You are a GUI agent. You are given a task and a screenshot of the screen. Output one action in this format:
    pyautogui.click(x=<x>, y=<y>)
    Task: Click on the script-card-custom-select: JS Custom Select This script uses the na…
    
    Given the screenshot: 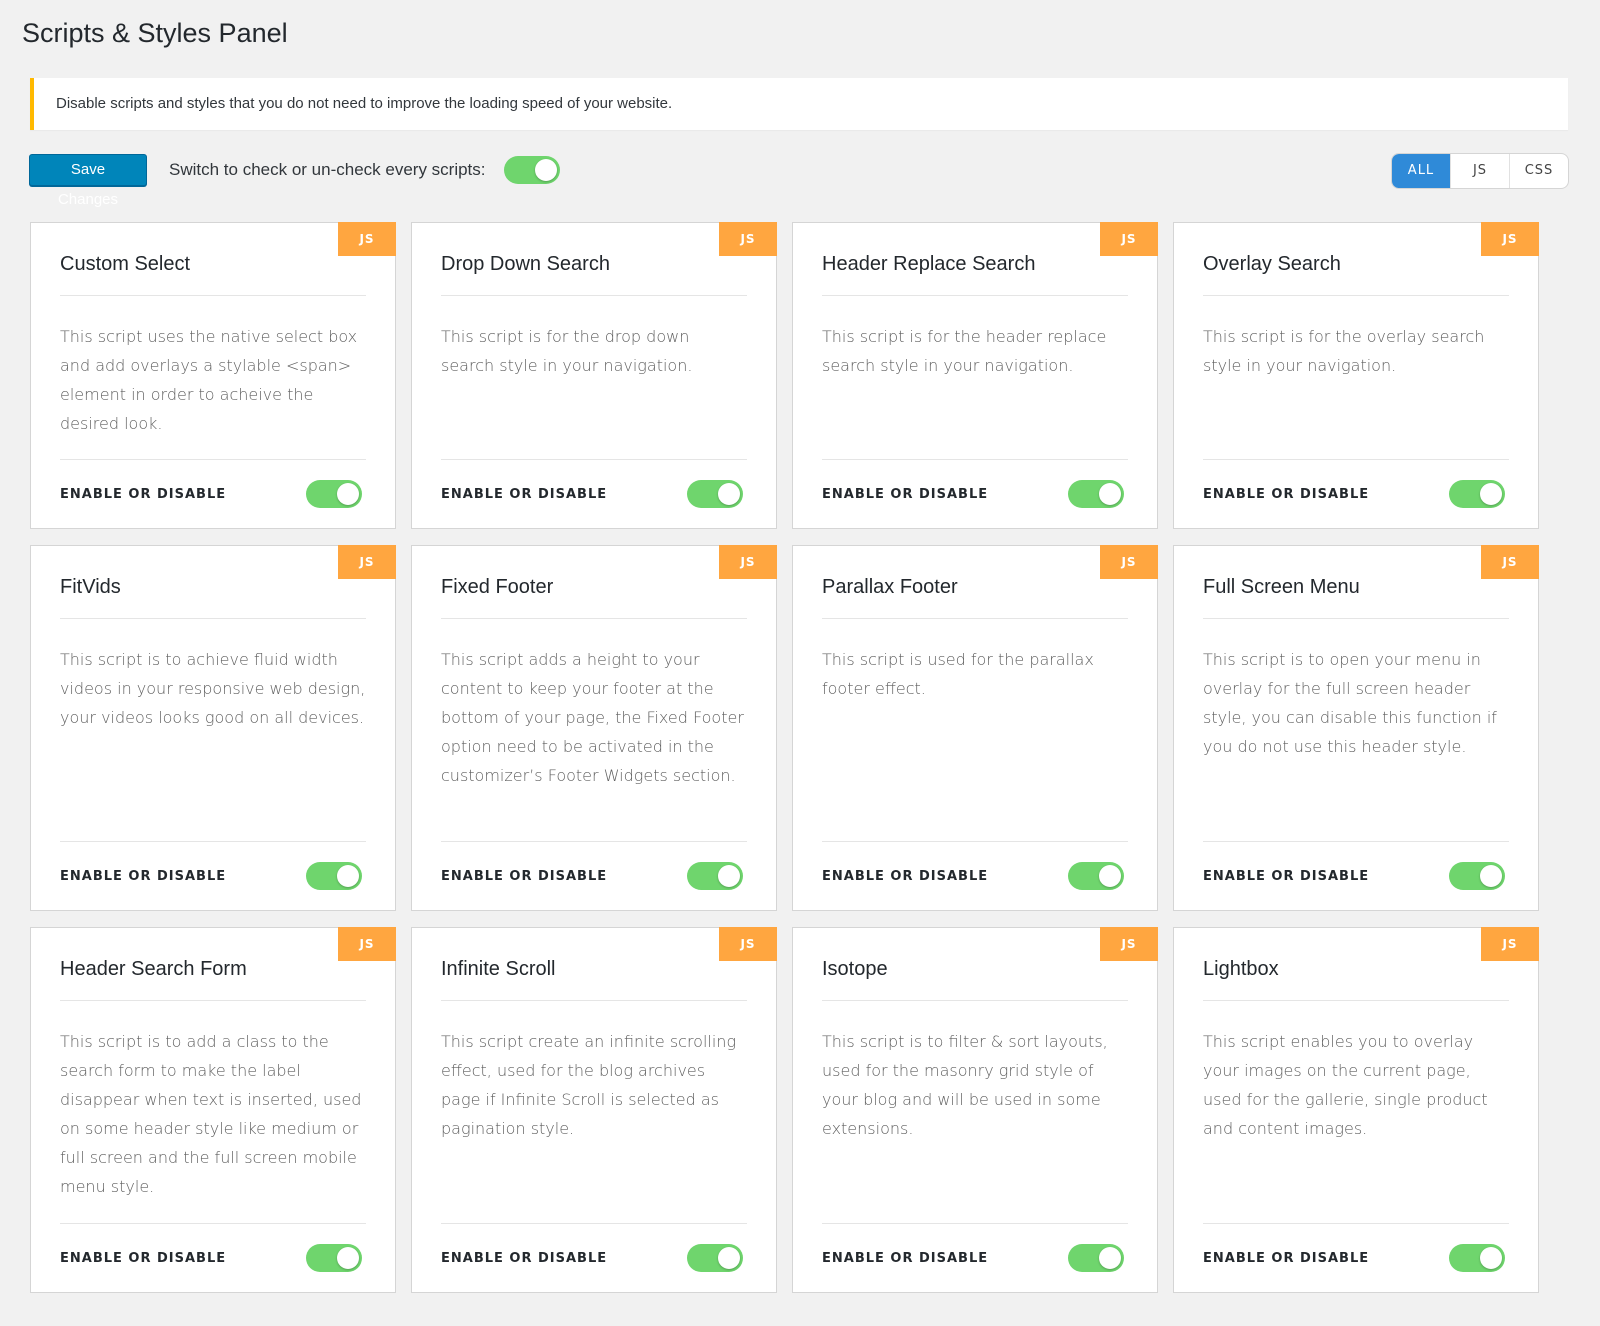 What is the action you would take?
    pyautogui.click(x=213, y=375)
    